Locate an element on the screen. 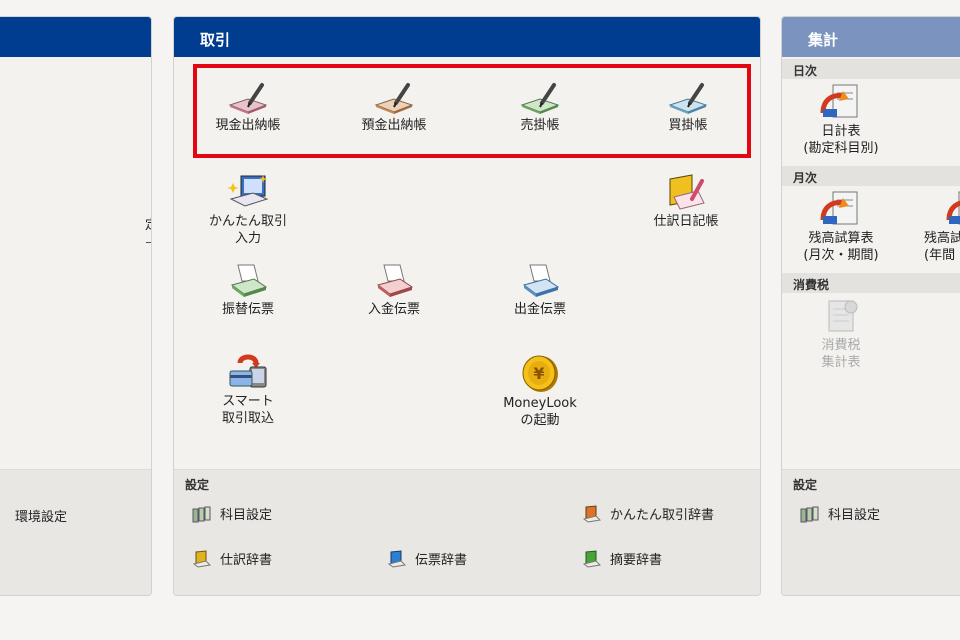  journal-dict-link: 仕訳辞書 is located at coordinates (232, 558).